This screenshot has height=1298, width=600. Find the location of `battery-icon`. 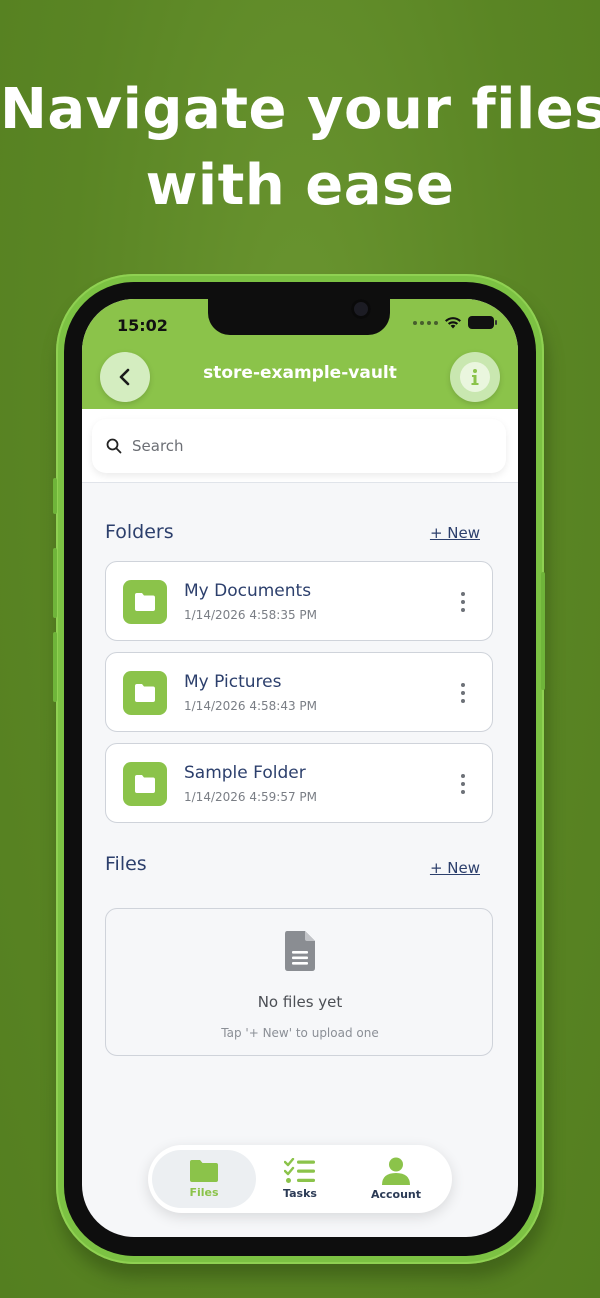

battery-icon is located at coordinates (482, 322).